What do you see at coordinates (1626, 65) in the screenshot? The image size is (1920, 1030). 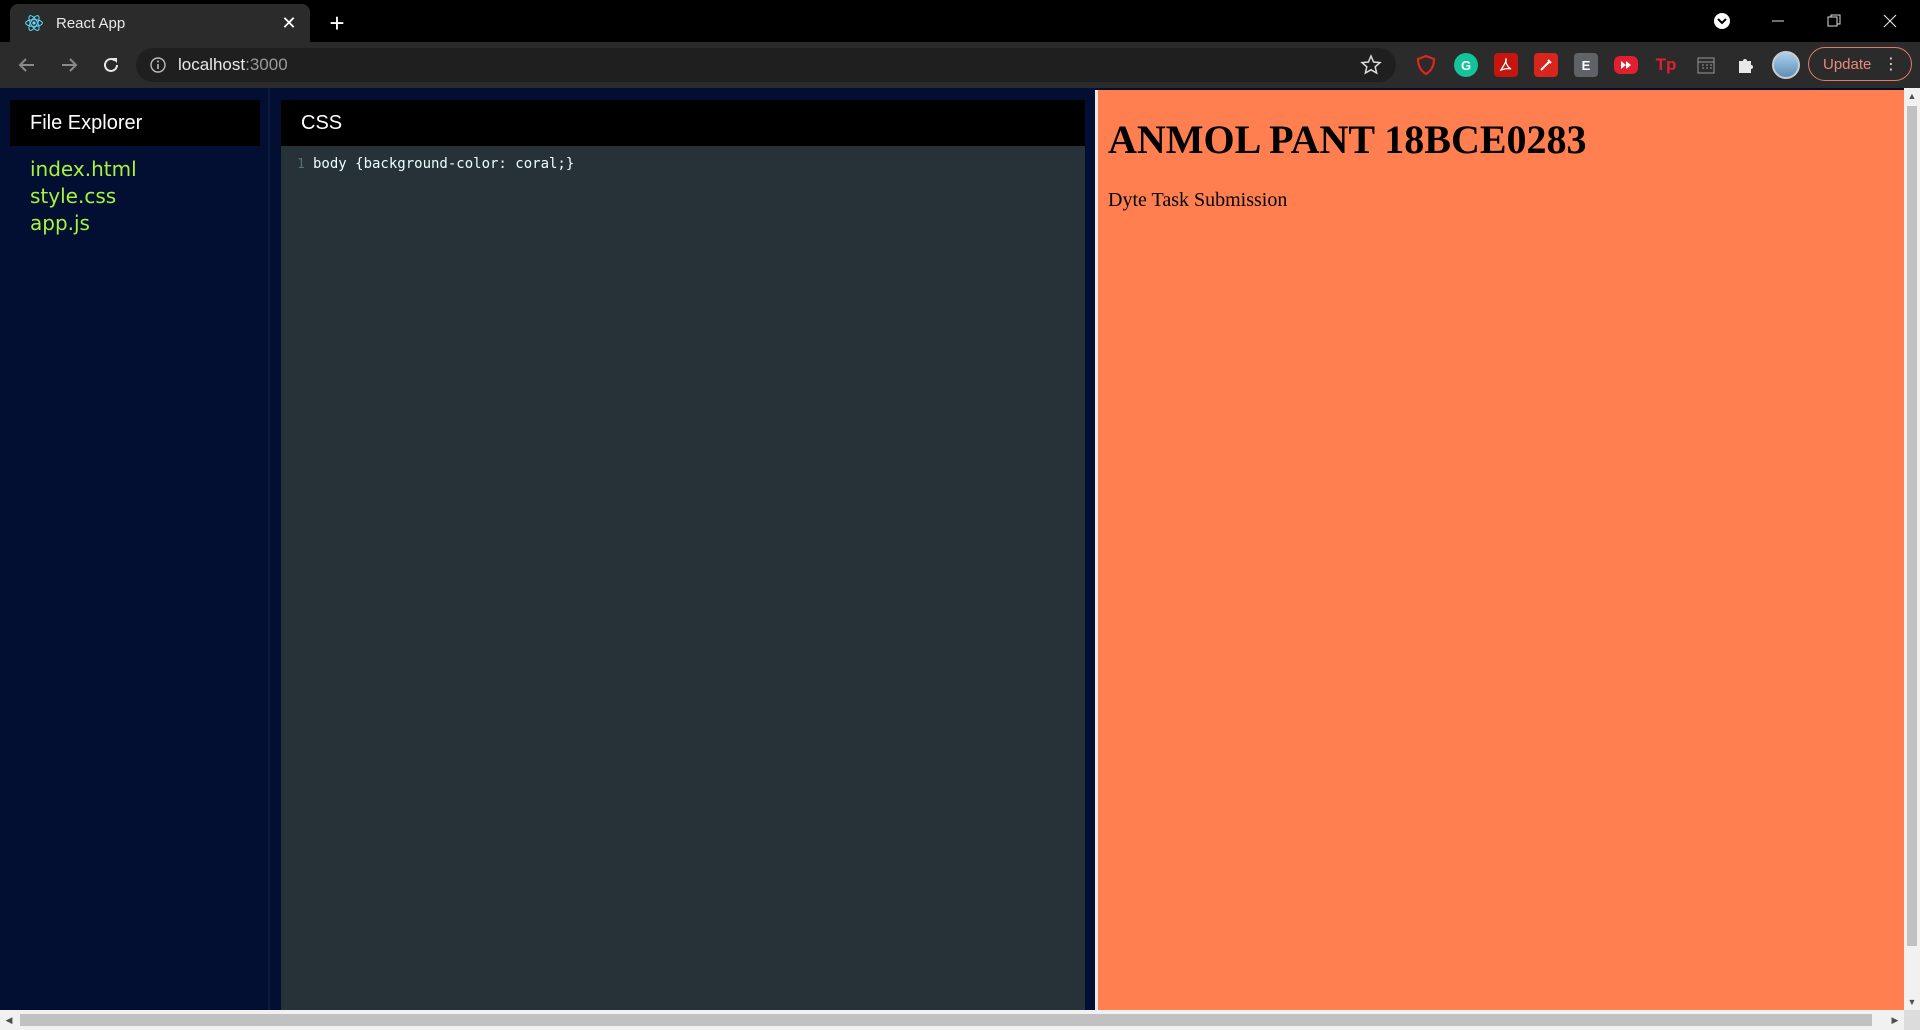 I see `video-icon` at bounding box center [1626, 65].